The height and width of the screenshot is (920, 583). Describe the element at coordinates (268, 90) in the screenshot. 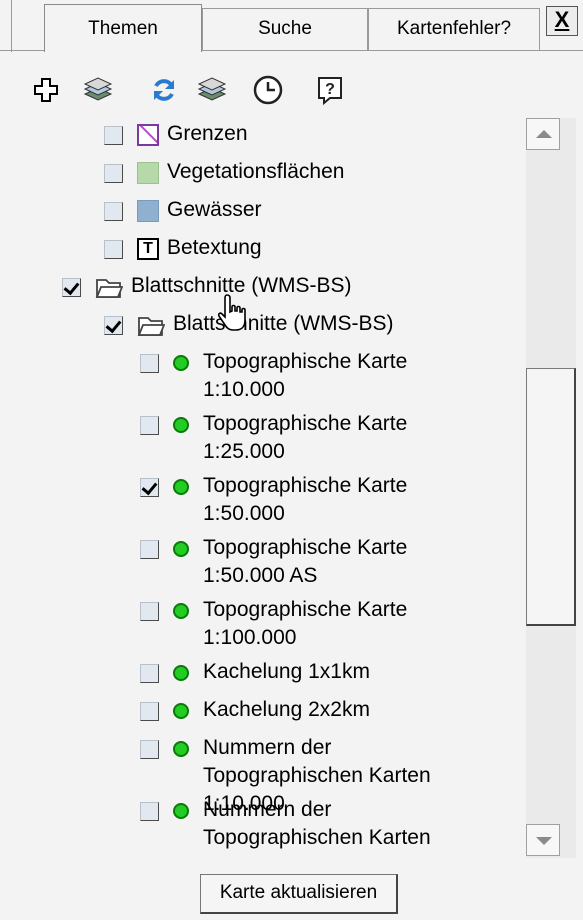

I see `clock-icon` at that location.